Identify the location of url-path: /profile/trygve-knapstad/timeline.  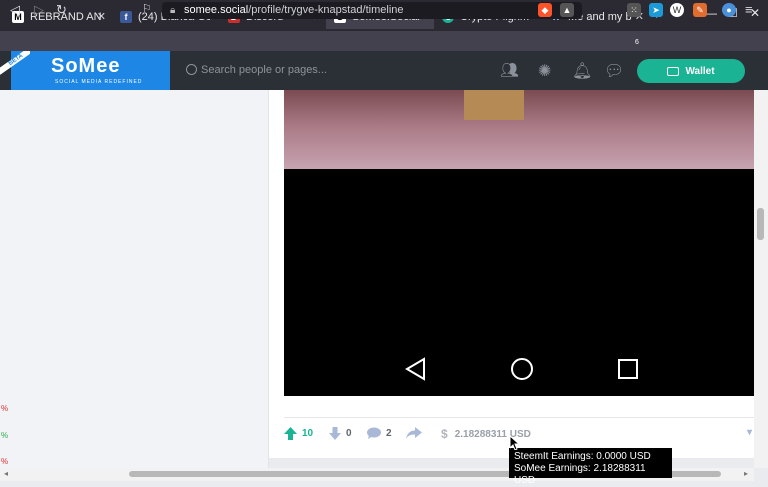
(326, 10).